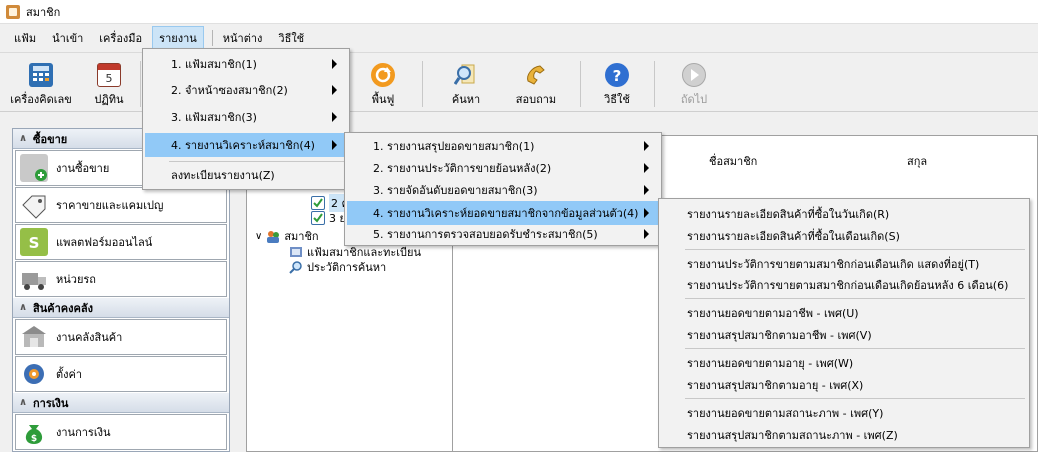 This screenshot has height=452, width=1038. What do you see at coordinates (773, 313) in the screenshot?
I see `menu-item-label: รายงานยอดขายตามอาชีพ - เพศ(U)` at bounding box center [773, 313].